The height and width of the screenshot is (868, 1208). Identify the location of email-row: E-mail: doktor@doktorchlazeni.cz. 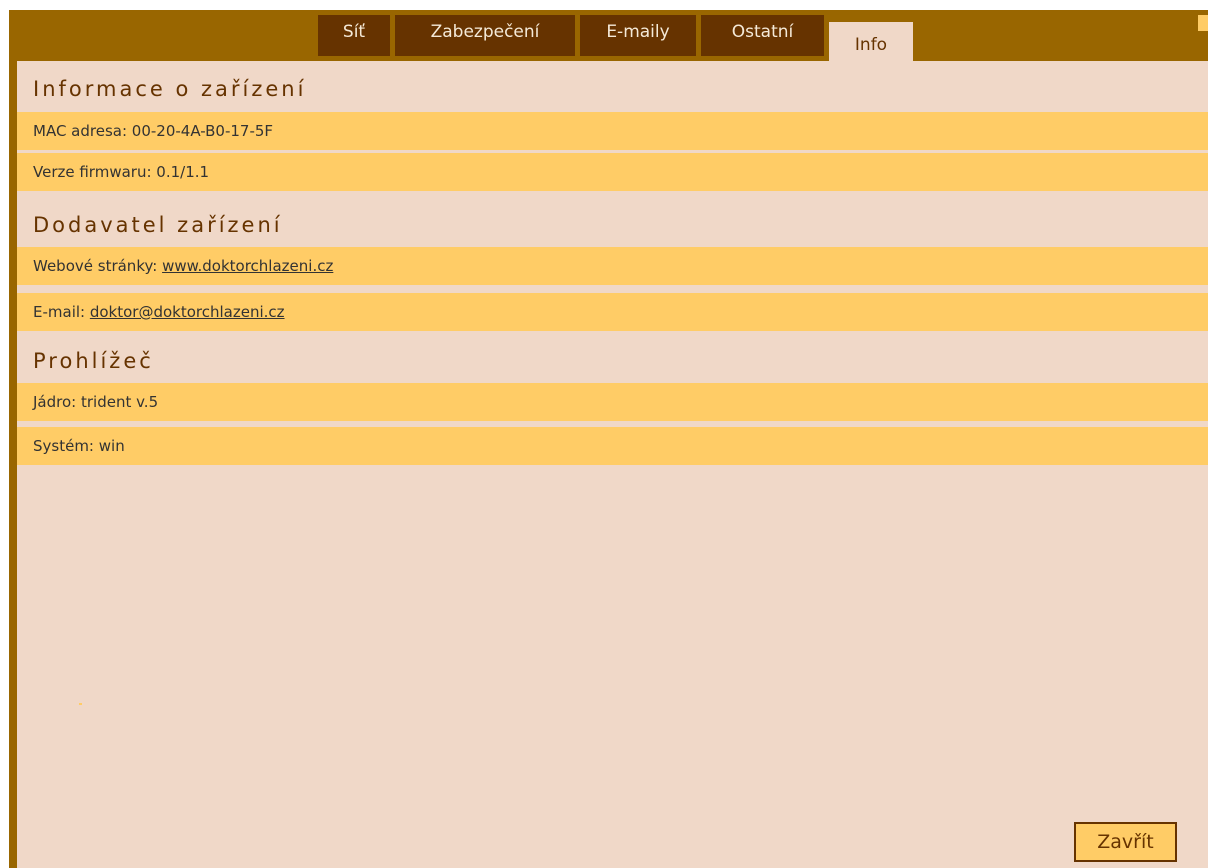
(612, 312).